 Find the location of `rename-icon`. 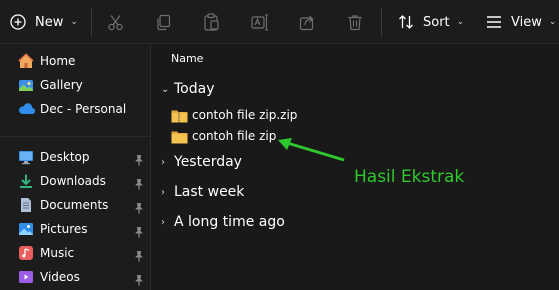

rename-icon is located at coordinates (260, 22).